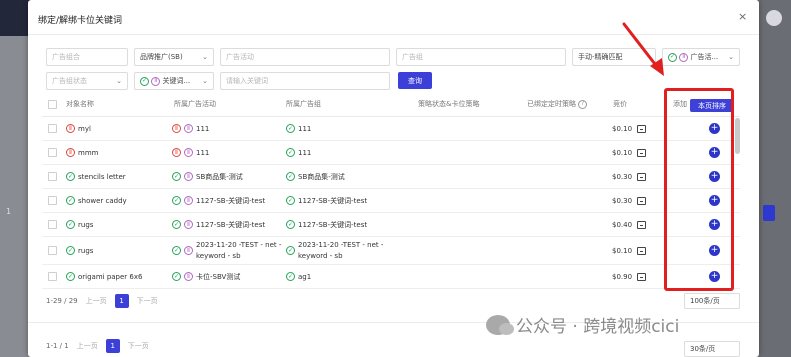  What do you see at coordinates (769, 213) in the screenshot?
I see `background-button` at bounding box center [769, 213].